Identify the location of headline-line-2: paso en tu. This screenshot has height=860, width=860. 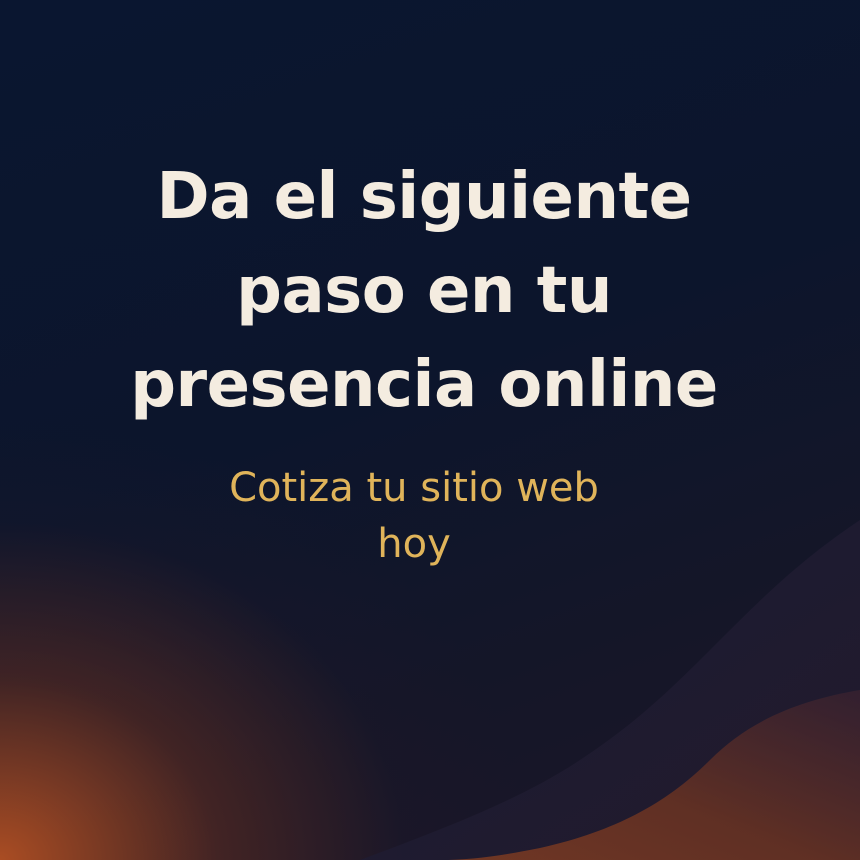
(424, 291).